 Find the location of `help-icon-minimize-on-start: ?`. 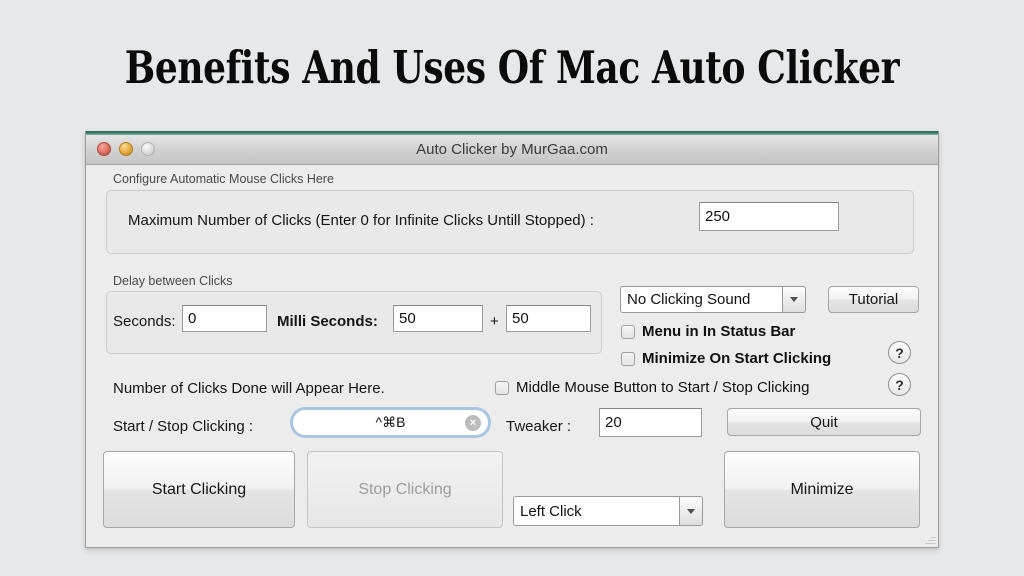

help-icon-minimize-on-start: ? is located at coordinates (899, 352).